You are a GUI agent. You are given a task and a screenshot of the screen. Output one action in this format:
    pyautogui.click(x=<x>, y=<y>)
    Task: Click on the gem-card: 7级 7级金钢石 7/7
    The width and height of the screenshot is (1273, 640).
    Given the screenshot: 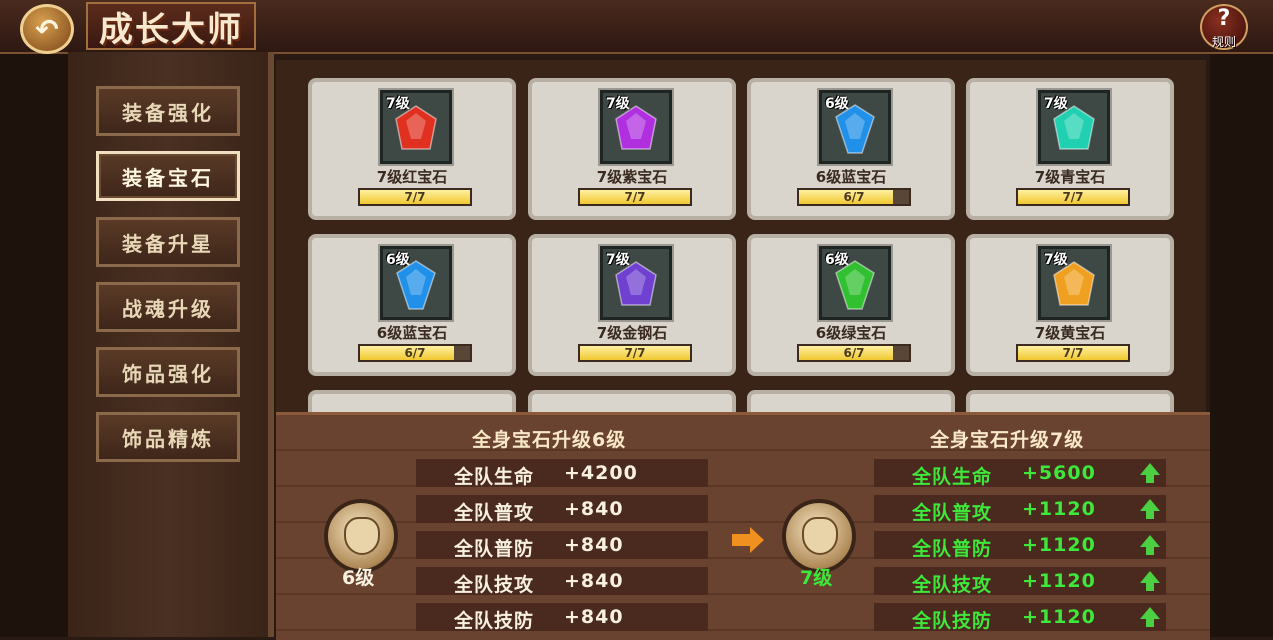 What is the action you would take?
    pyautogui.click(x=632, y=305)
    